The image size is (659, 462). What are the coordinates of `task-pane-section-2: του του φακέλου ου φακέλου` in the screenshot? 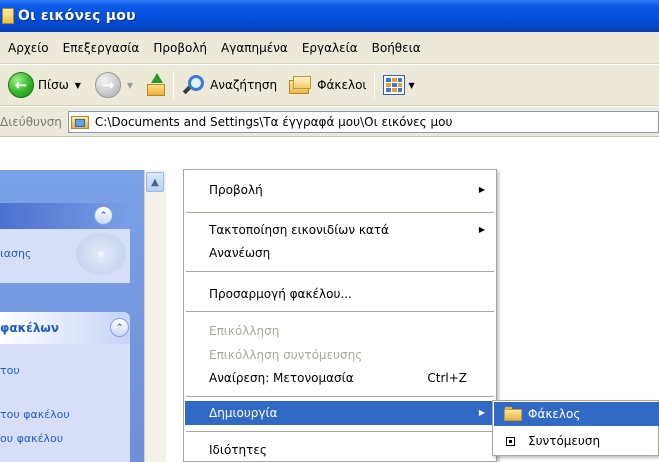 It's located at (65, 403).